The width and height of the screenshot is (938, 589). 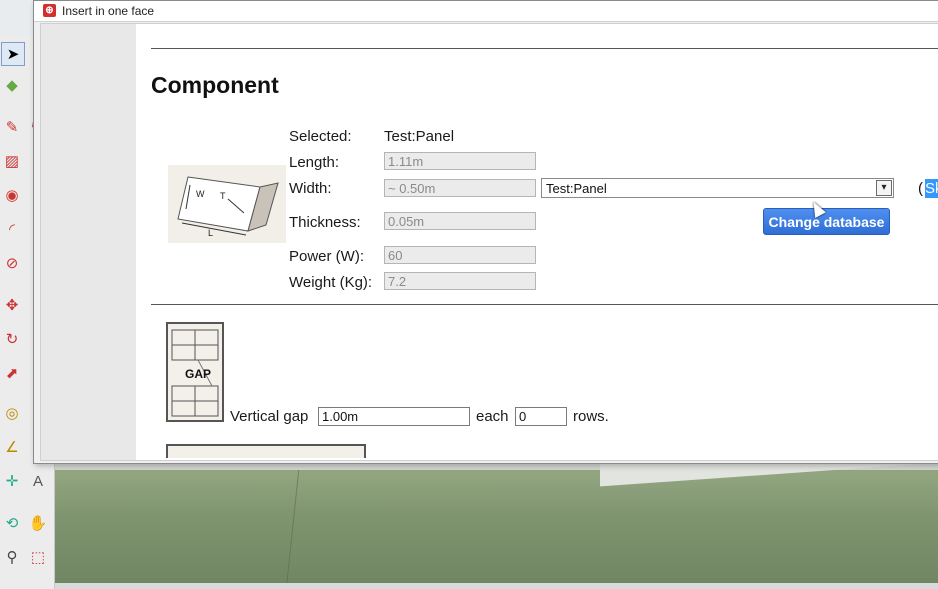 I want to click on paren-text: (, so click(x=920, y=188).